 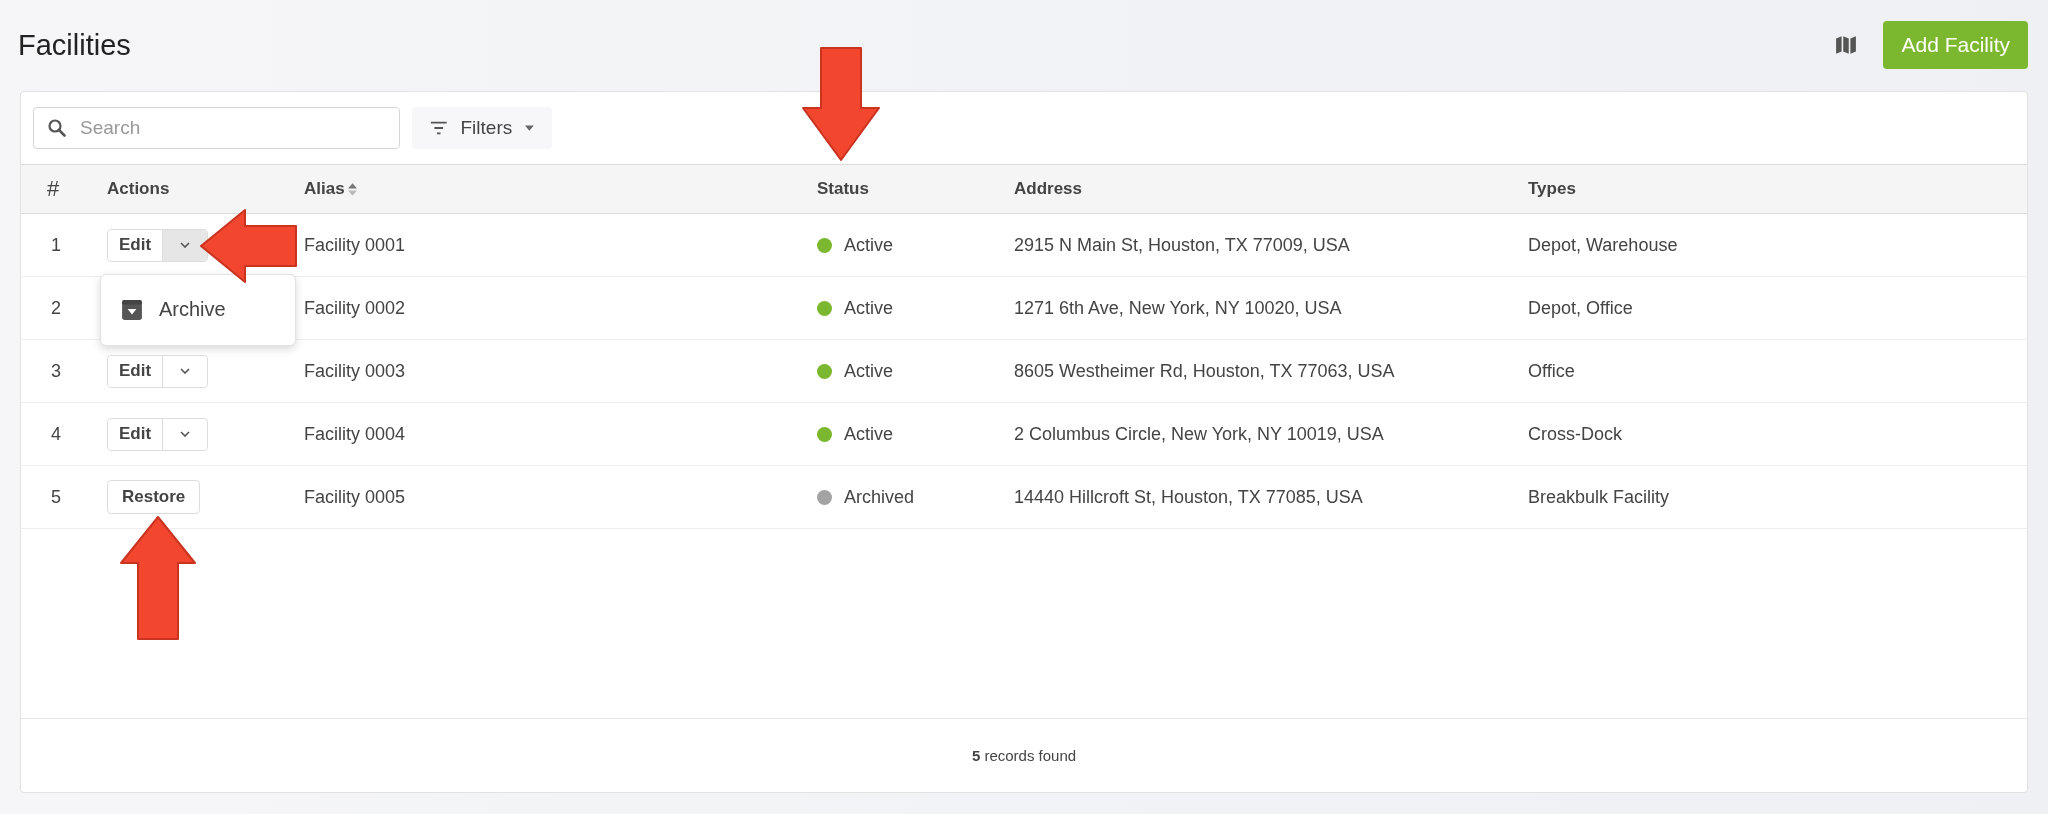 What do you see at coordinates (439, 128) in the screenshot?
I see `filter-icon` at bounding box center [439, 128].